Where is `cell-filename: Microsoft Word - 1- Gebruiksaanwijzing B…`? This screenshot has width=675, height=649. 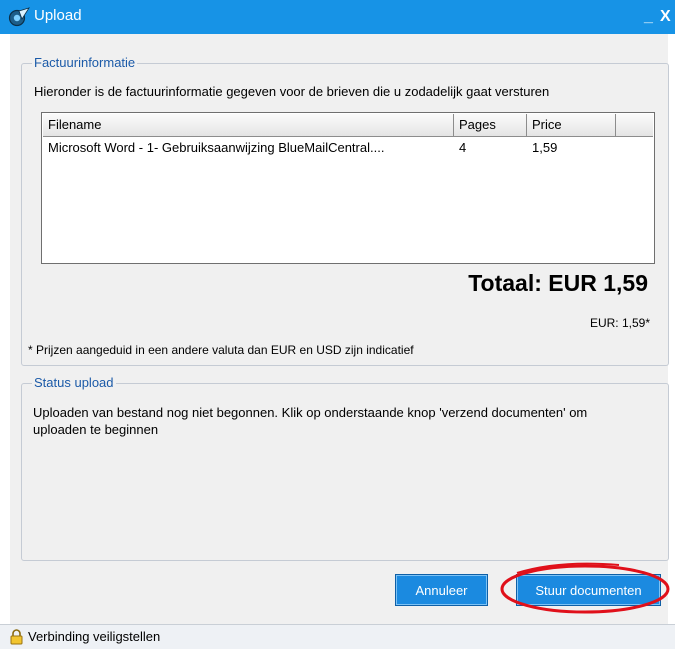
cell-filename: Microsoft Word - 1- Gebruiksaanwijzing B… is located at coordinates (216, 147).